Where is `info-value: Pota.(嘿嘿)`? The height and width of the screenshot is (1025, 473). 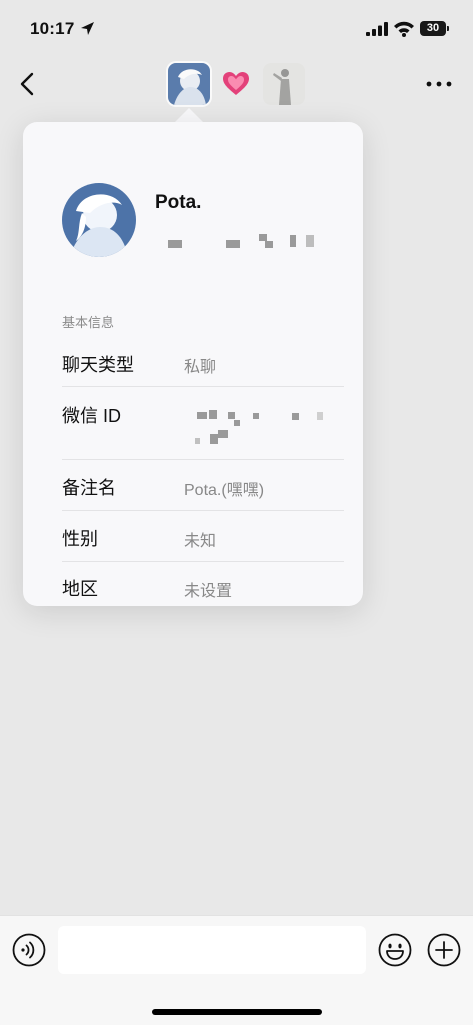 info-value: Pota.(嘿嘿) is located at coordinates (224, 490).